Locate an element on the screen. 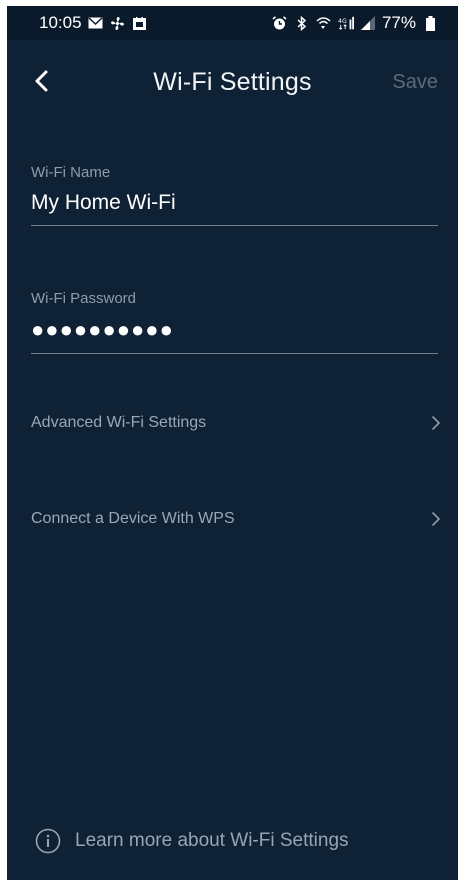 The height and width of the screenshot is (884, 465). learn-more-link: Learn more about Wi-Fi Settings is located at coordinates (192, 841).